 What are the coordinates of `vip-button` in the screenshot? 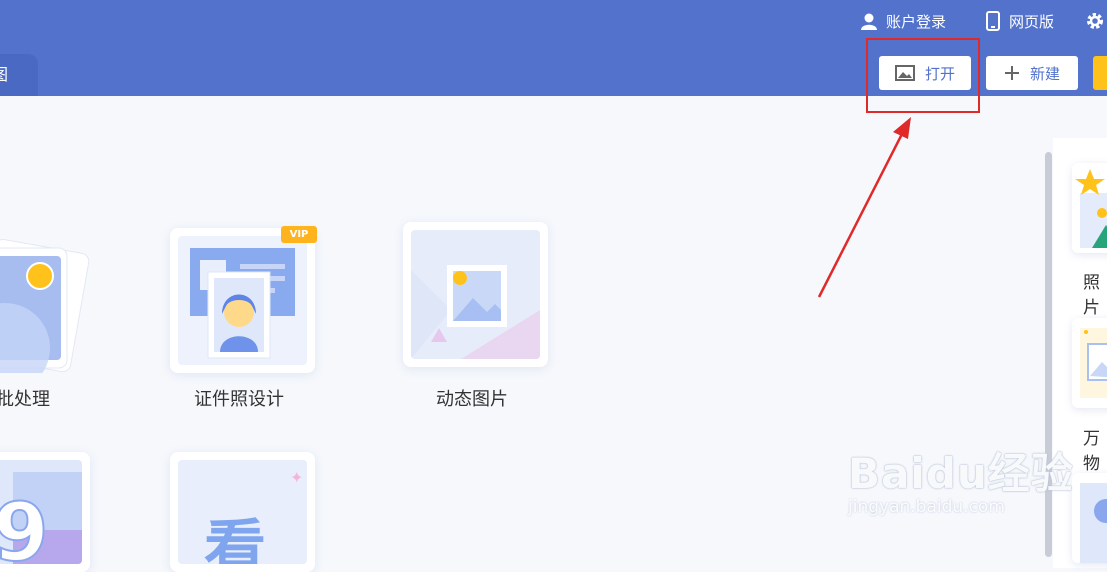 It's located at (1100, 73).